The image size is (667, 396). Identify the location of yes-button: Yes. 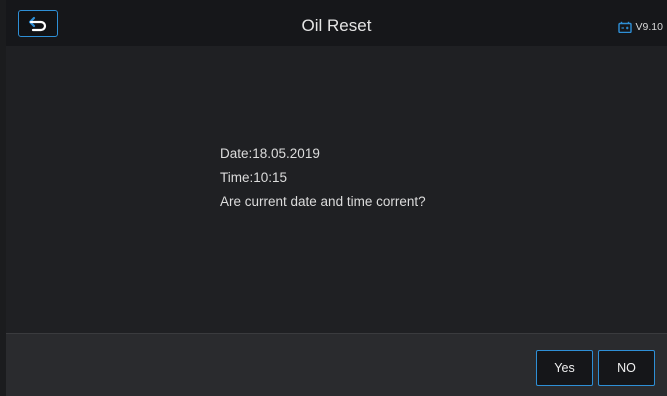
(564, 368).